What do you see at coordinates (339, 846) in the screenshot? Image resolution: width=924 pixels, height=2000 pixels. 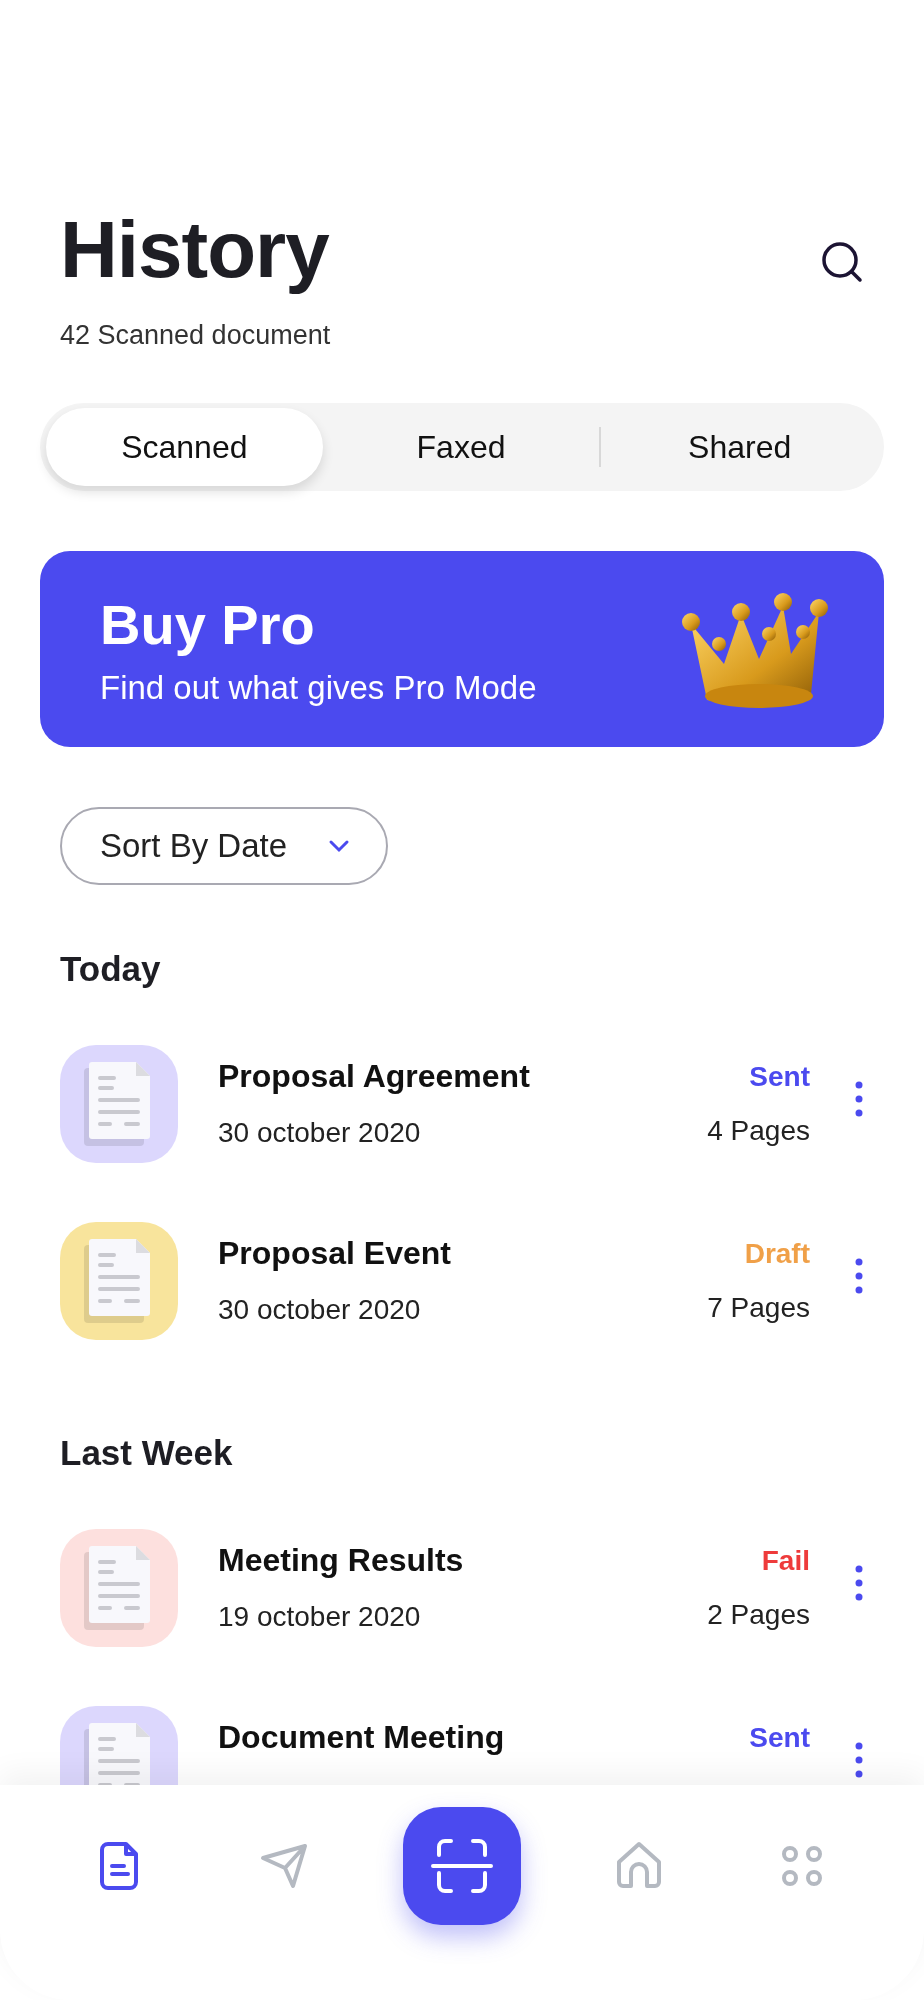 I see `chevron-down-icon` at bounding box center [339, 846].